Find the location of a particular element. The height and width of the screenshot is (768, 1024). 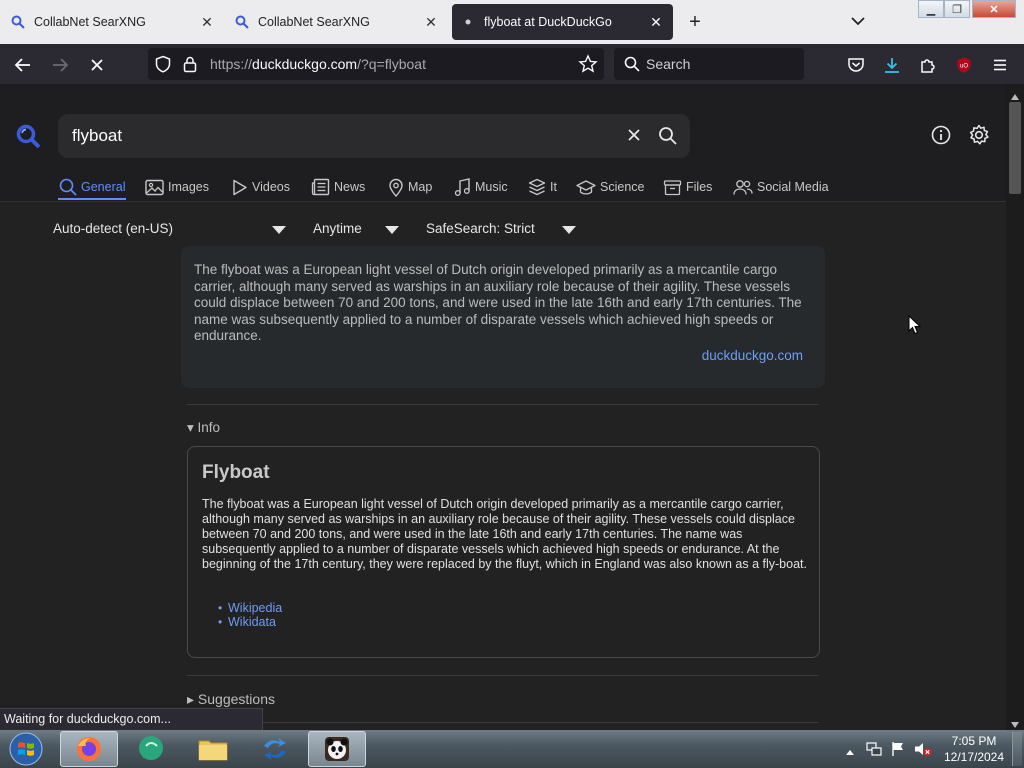

category-social-media: Social Media is located at coordinates (781, 187).